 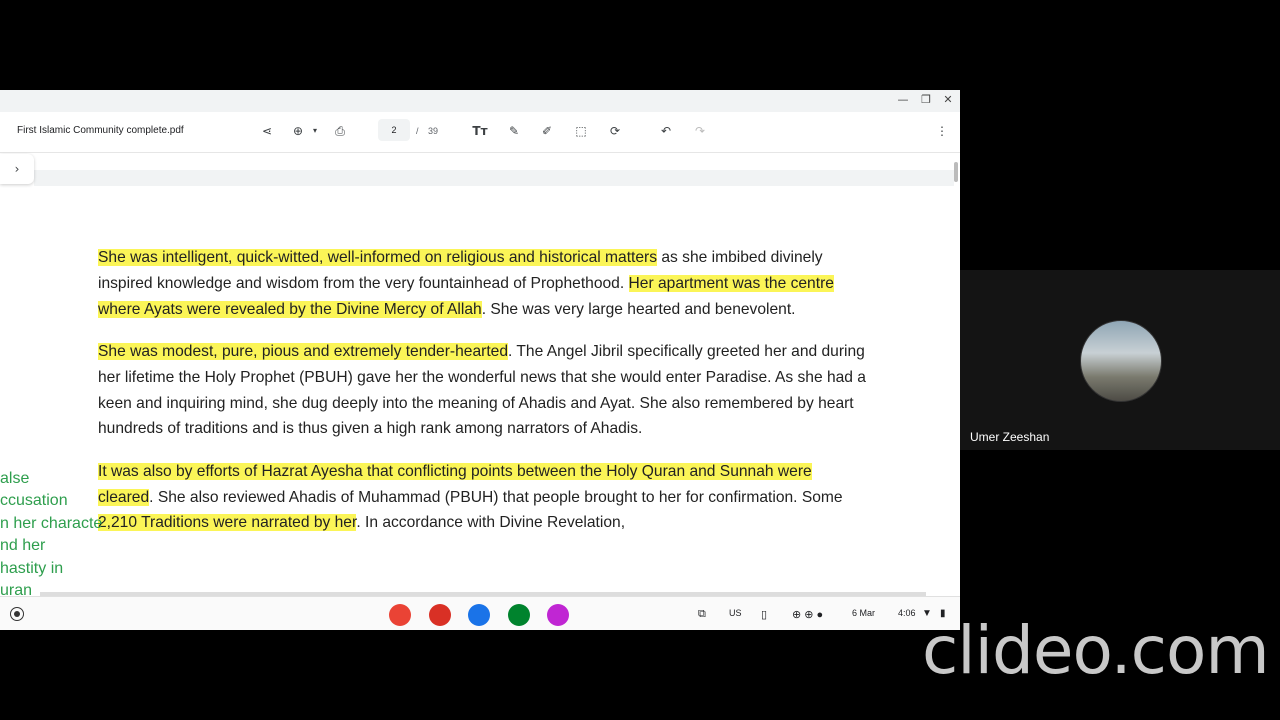 What do you see at coordinates (51, 523) in the screenshot?
I see `annotation-line: n her characte` at bounding box center [51, 523].